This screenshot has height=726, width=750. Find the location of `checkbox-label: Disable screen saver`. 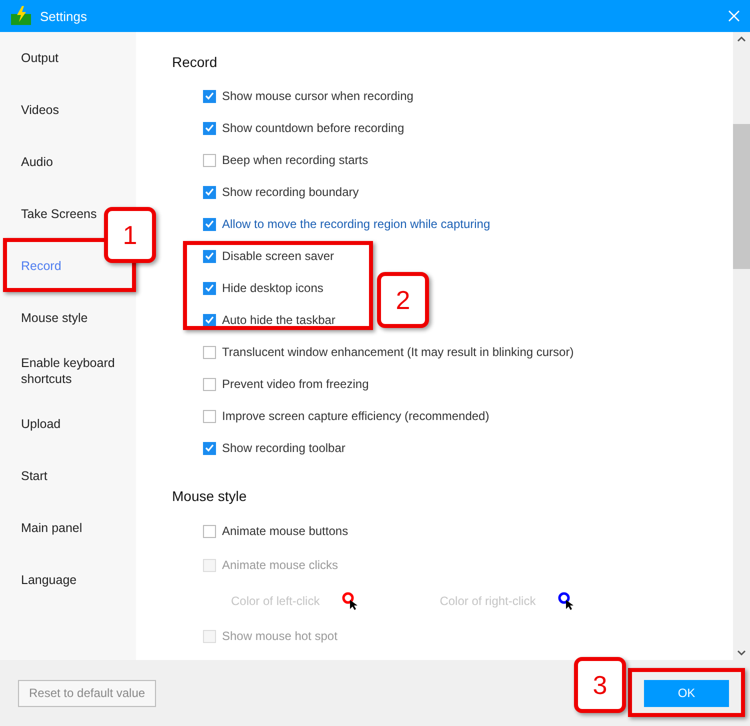

checkbox-label: Disable screen saver is located at coordinates (278, 256).